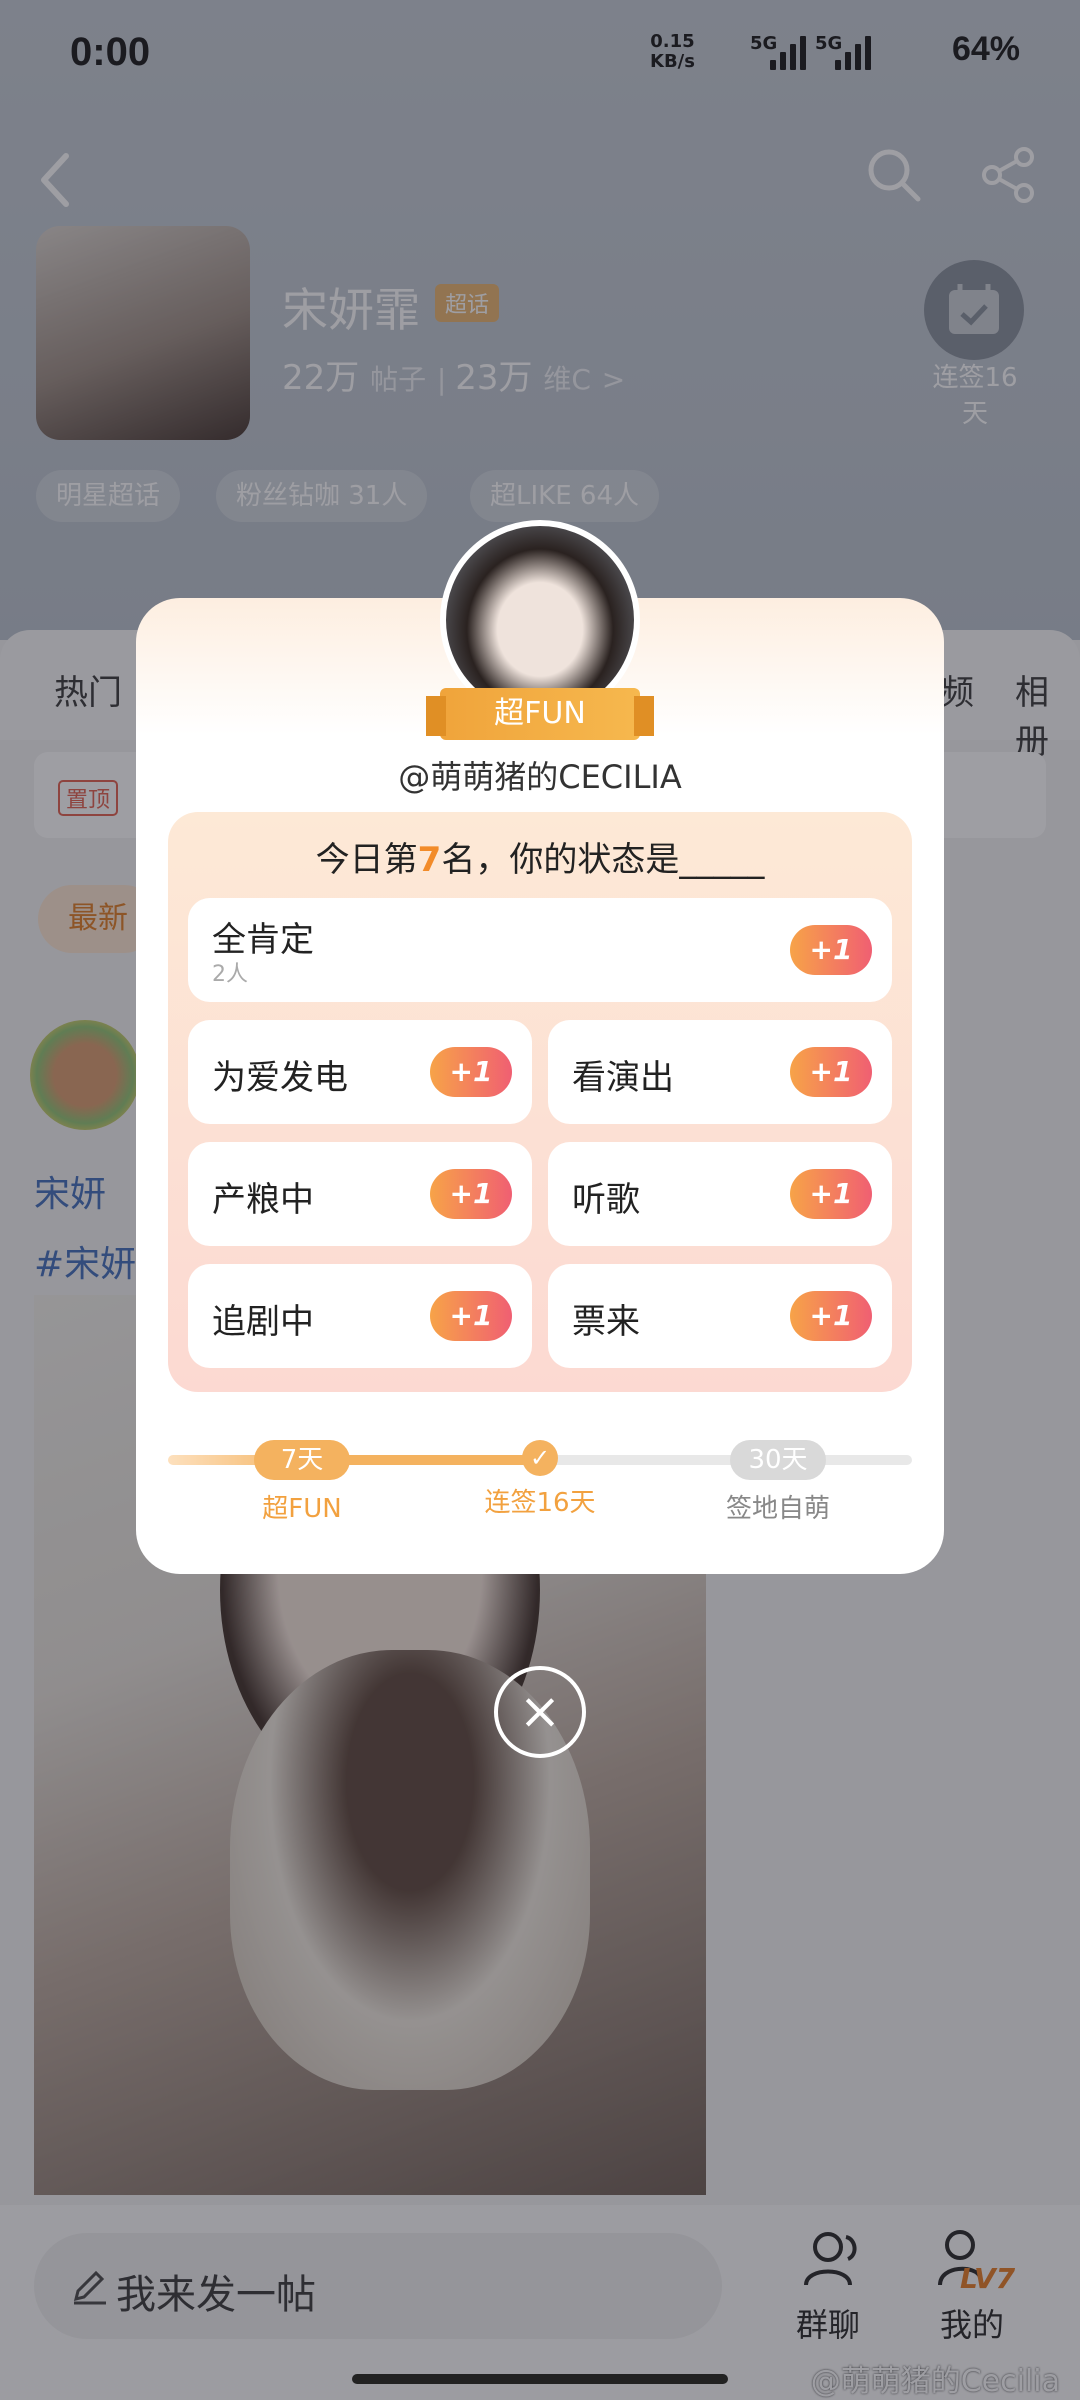  Describe the element at coordinates (540, 1712) in the screenshot. I see `close-icon: ×` at that location.